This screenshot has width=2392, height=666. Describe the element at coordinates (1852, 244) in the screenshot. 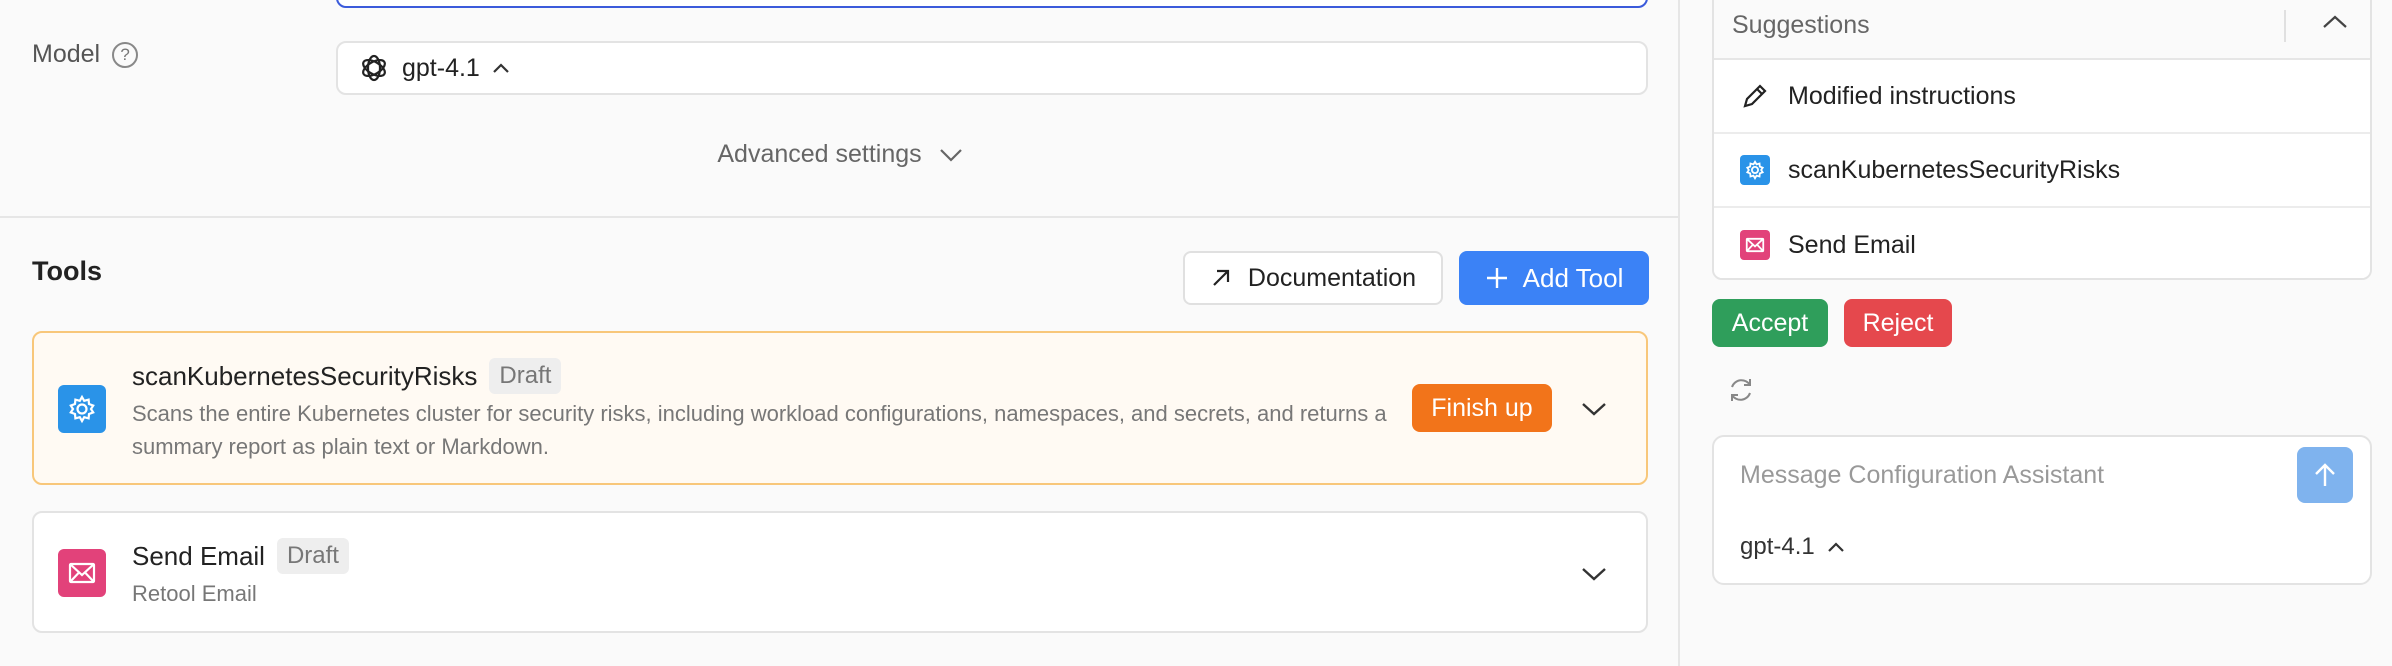

I see `suggestion-label: Send Email` at that location.